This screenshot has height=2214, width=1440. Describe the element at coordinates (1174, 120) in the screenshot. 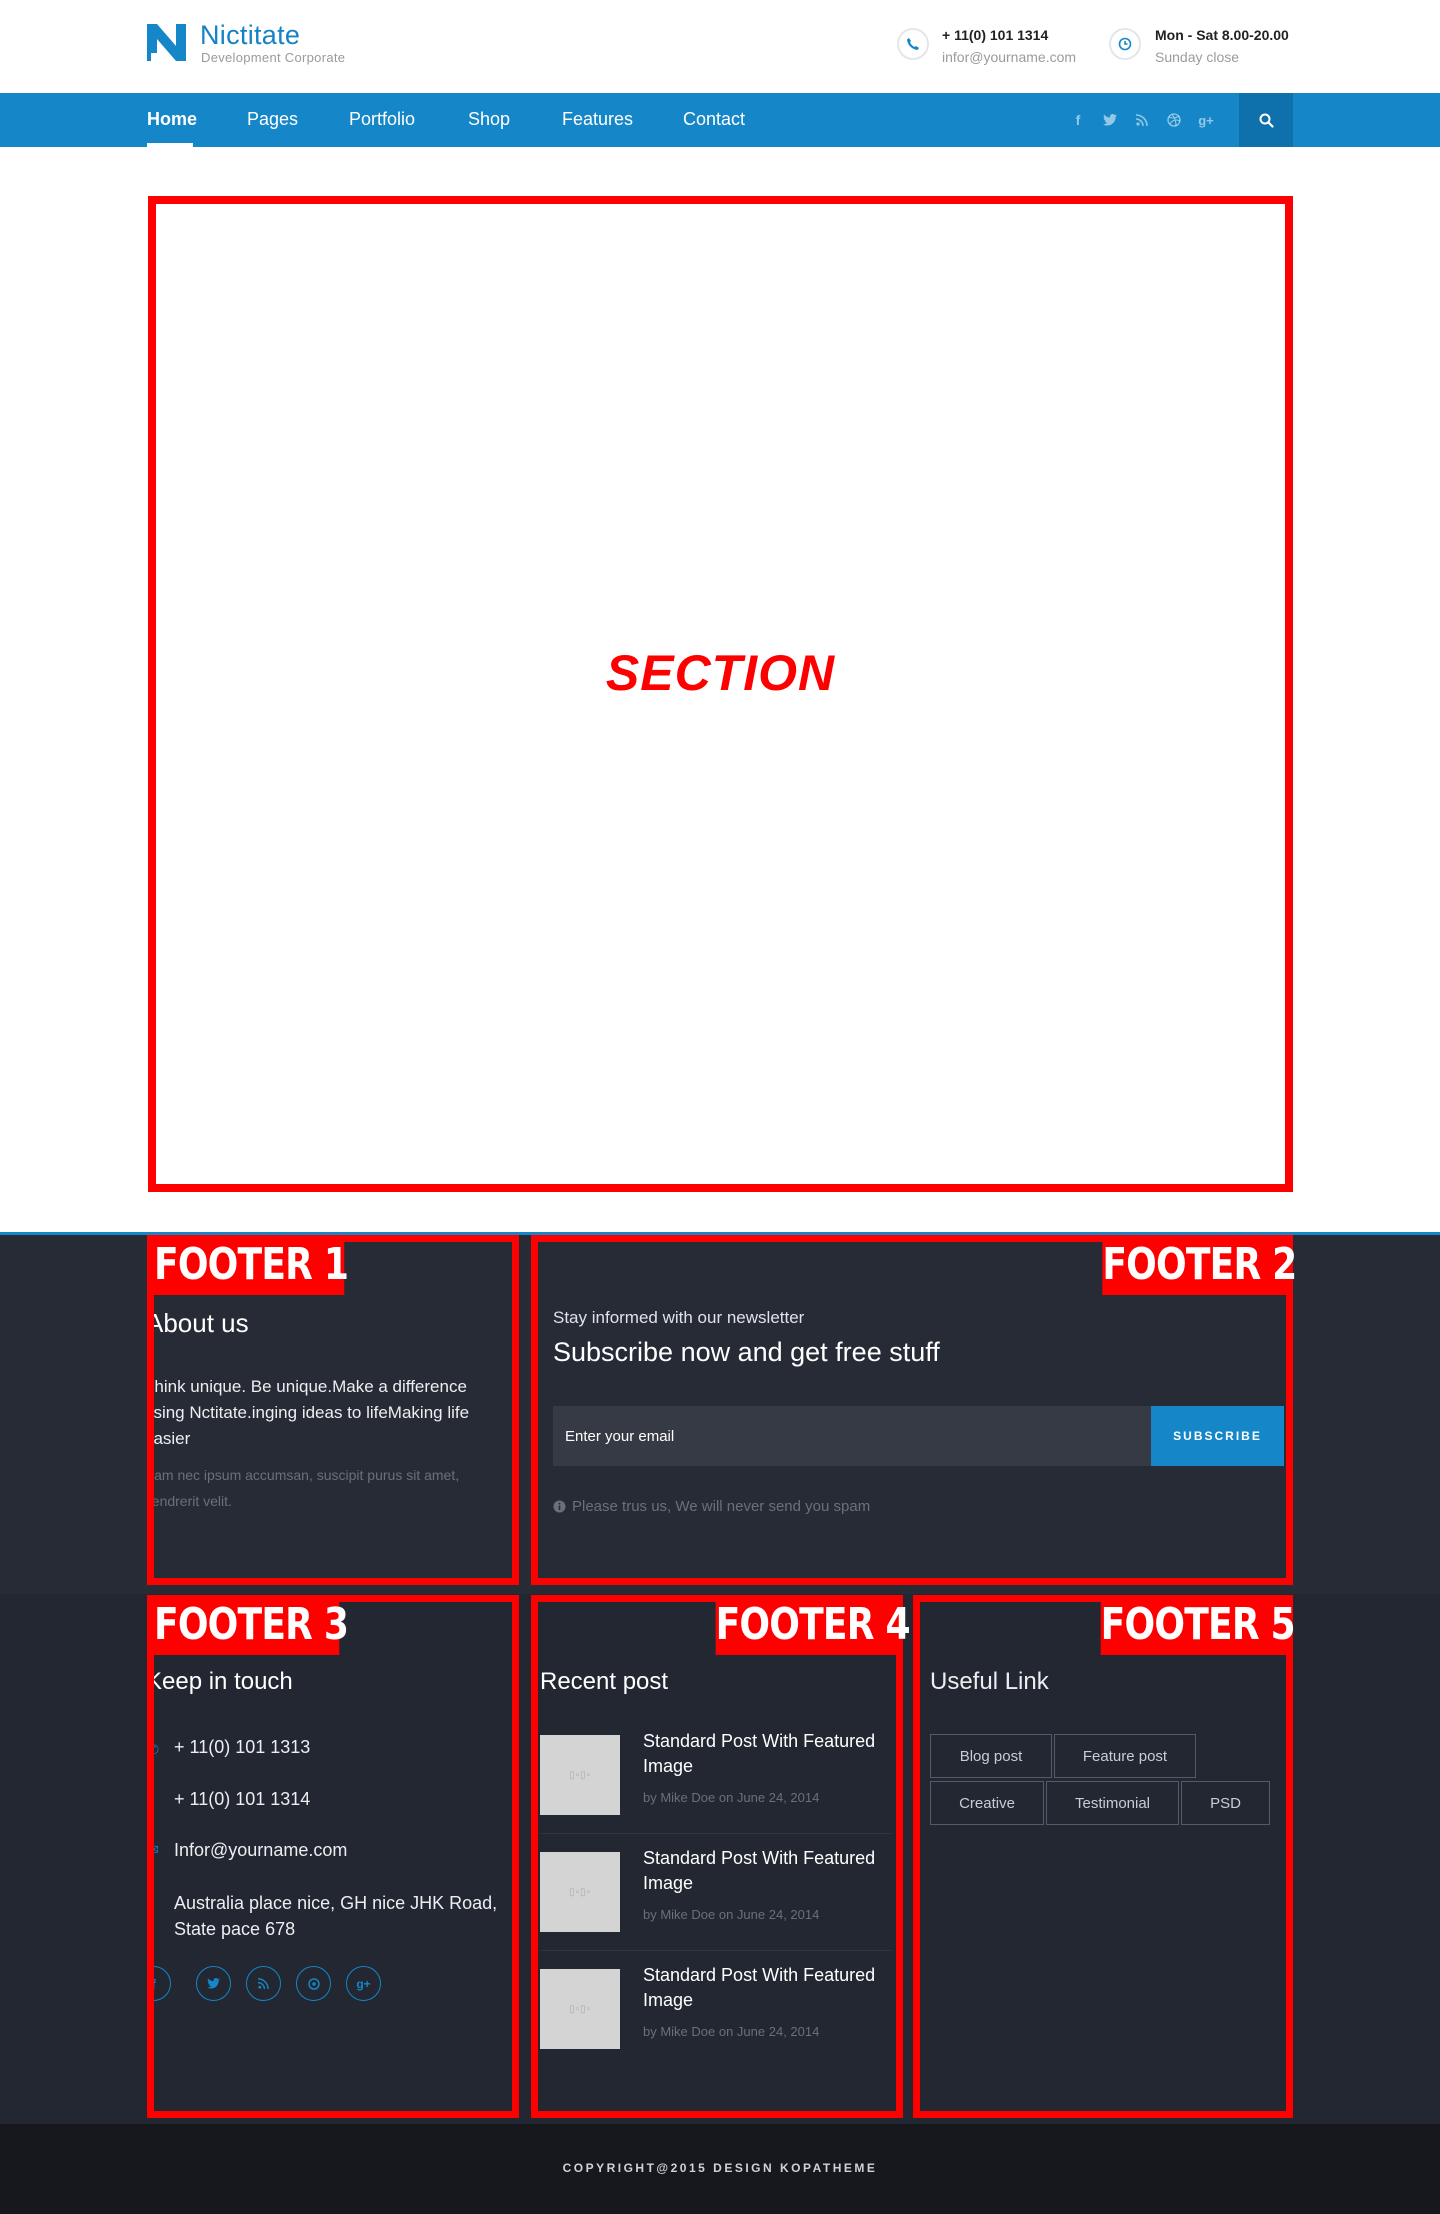

I see `dribbble-icon` at that location.